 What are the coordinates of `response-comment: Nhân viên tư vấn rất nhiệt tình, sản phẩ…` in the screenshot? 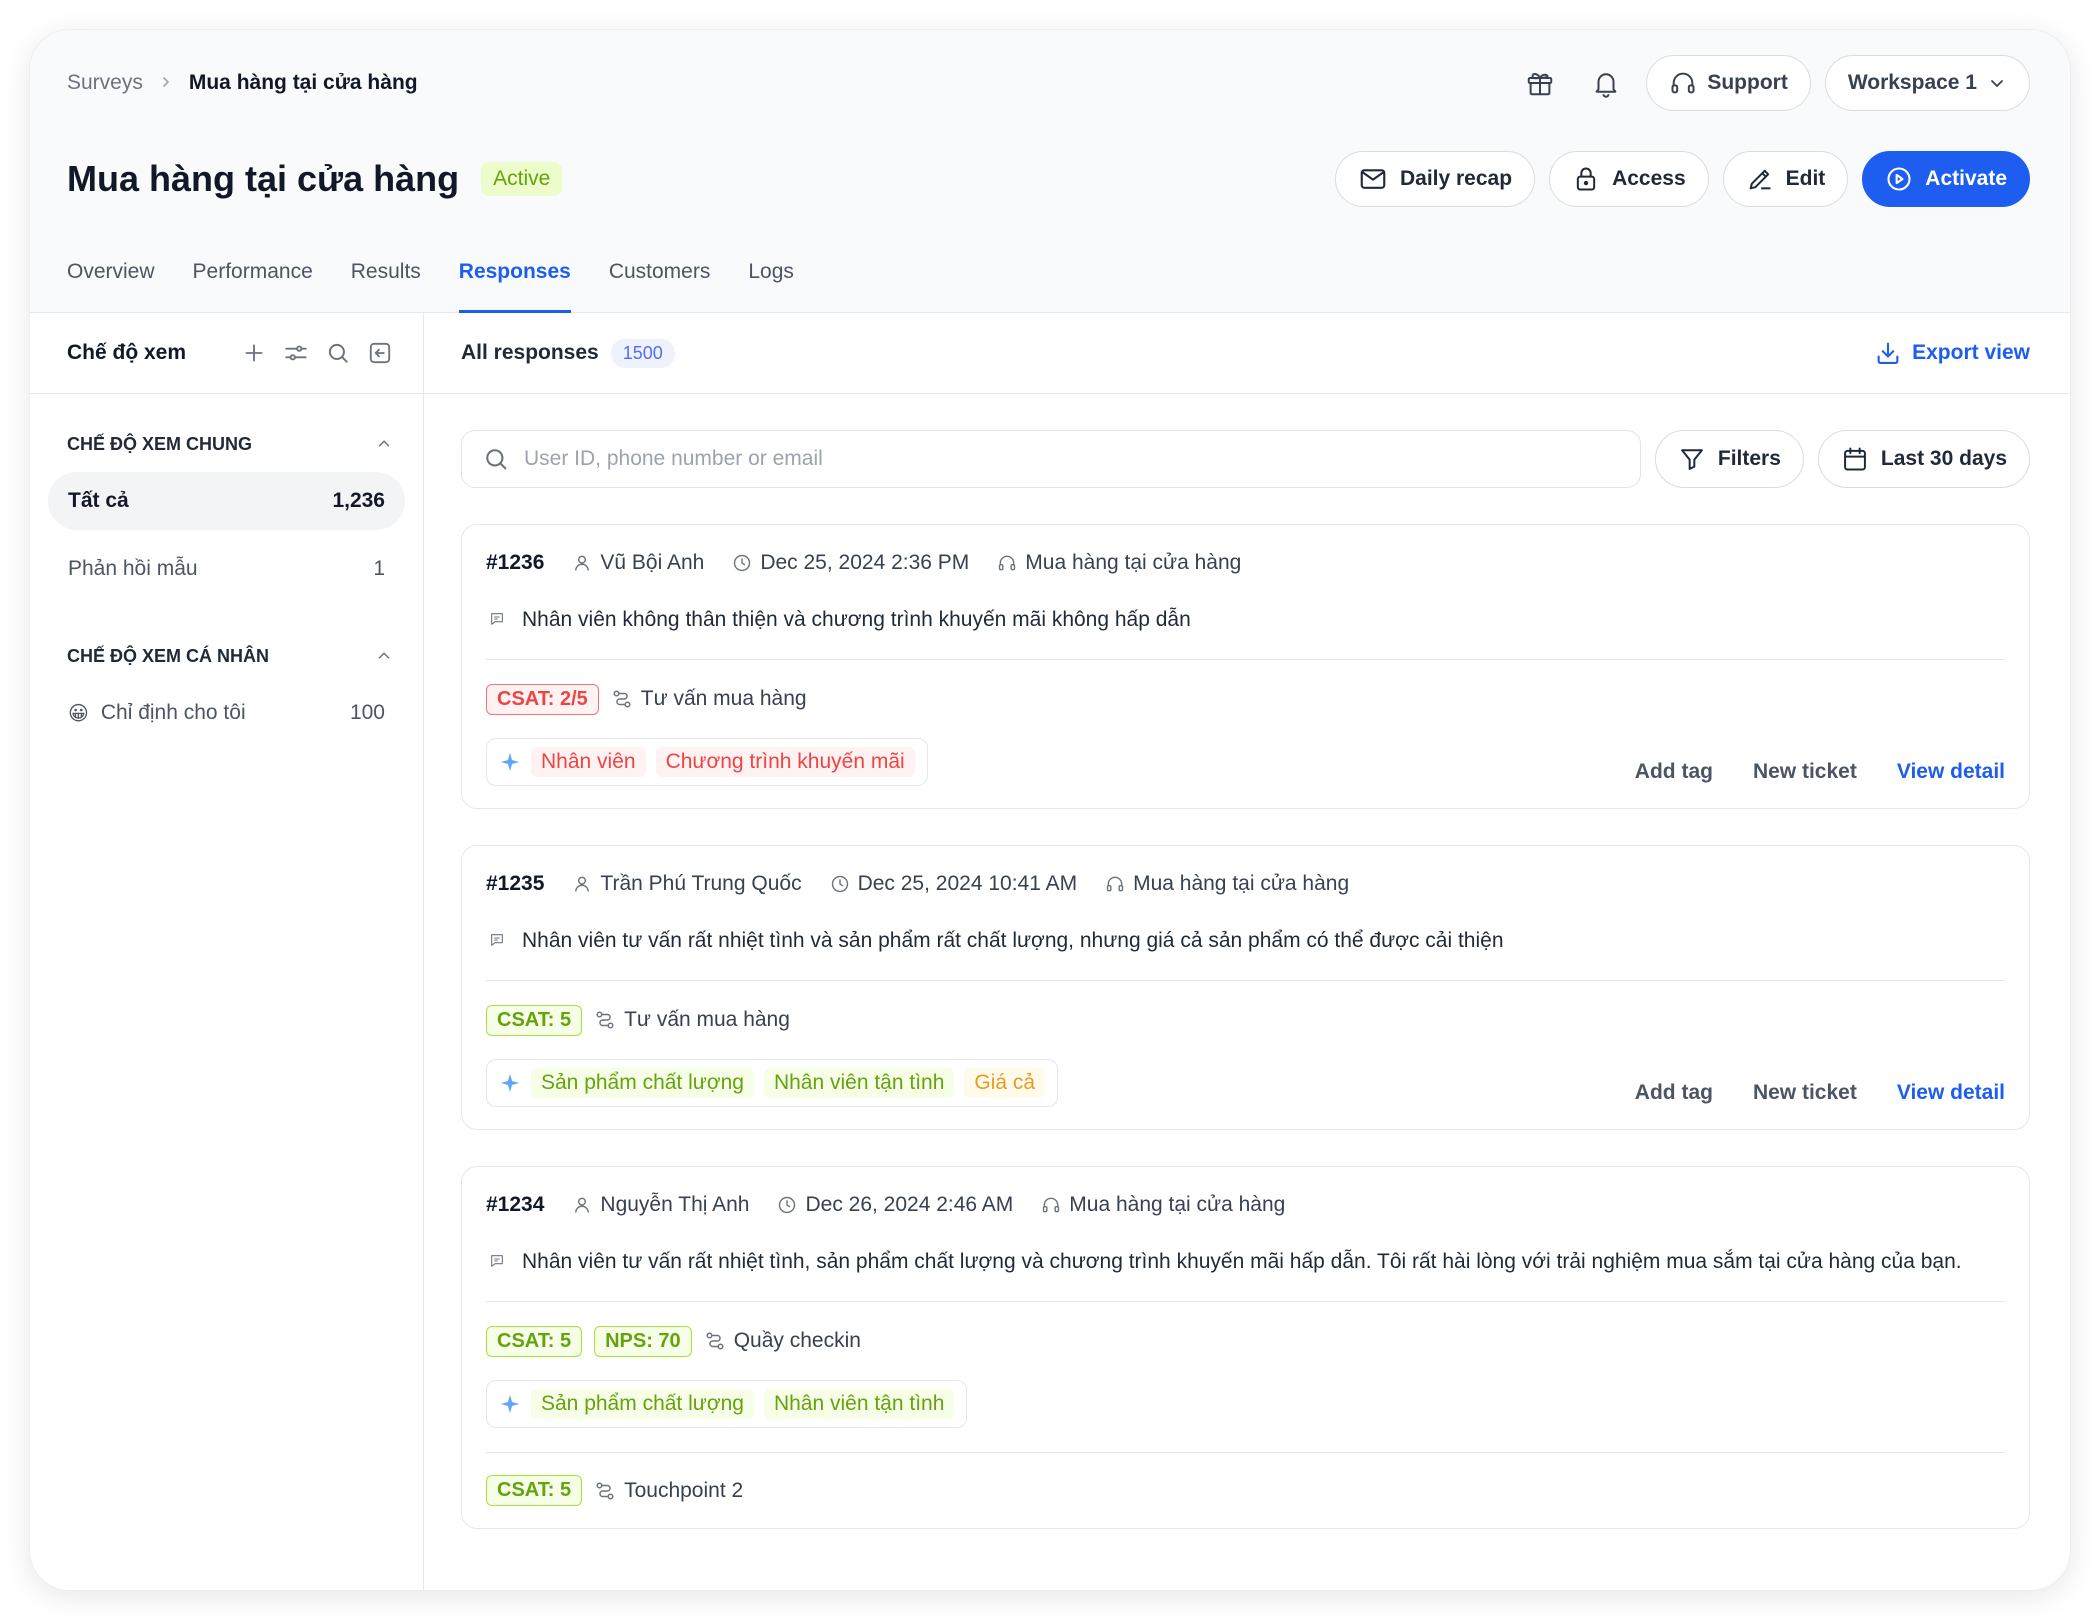 It's located at (1245, 1262).